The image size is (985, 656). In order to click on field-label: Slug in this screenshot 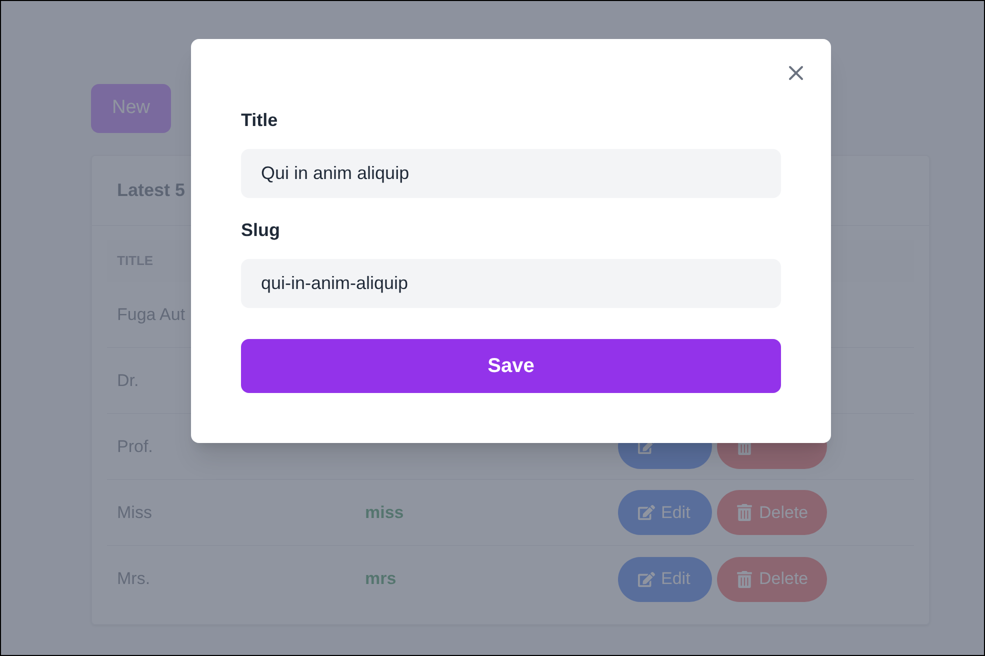, I will do `click(260, 230)`.